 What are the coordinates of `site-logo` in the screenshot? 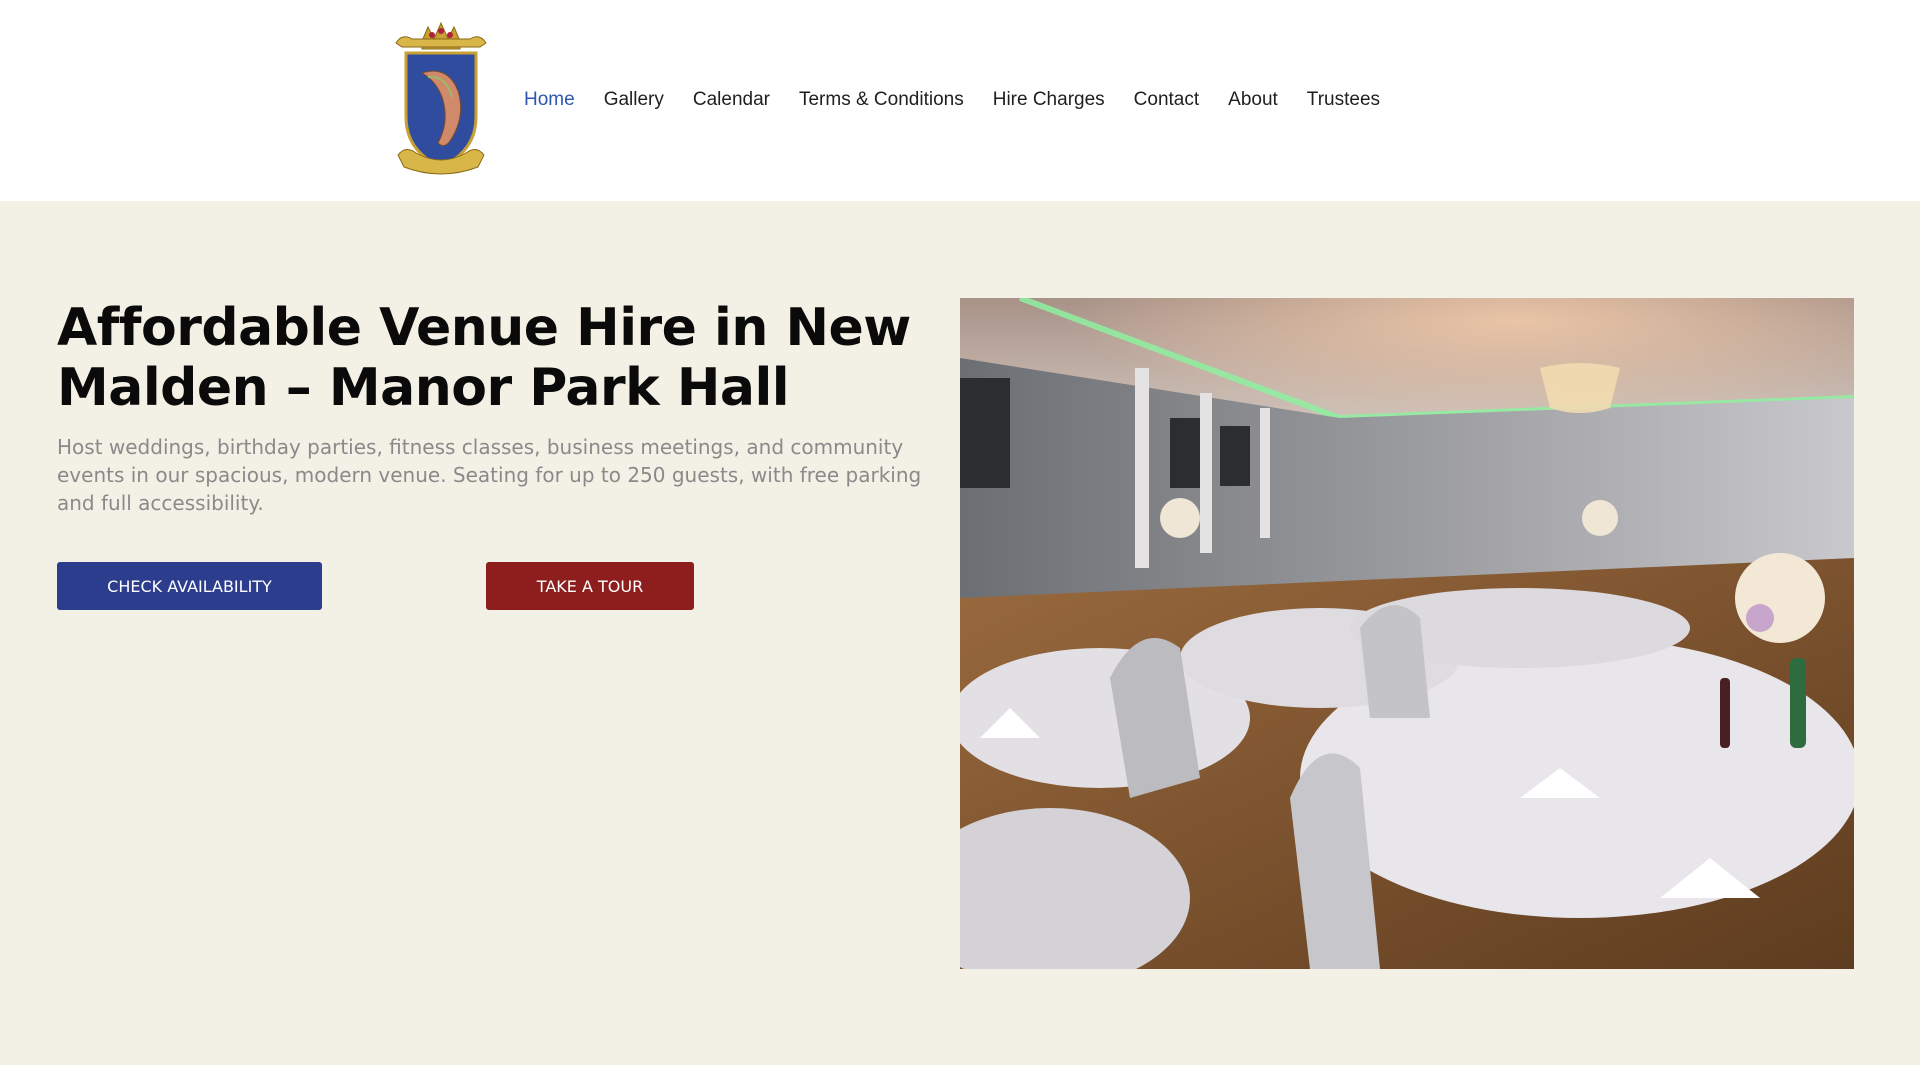 It's located at (441, 100).